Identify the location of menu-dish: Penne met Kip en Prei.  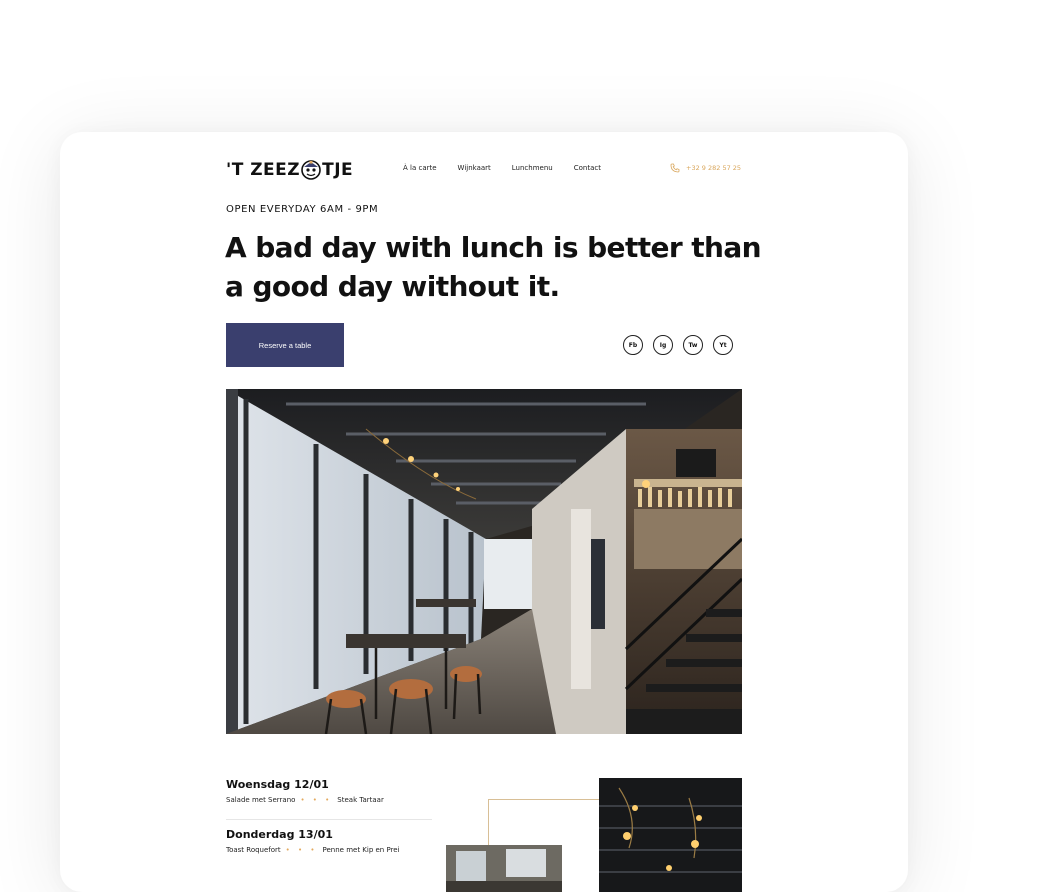
(361, 850).